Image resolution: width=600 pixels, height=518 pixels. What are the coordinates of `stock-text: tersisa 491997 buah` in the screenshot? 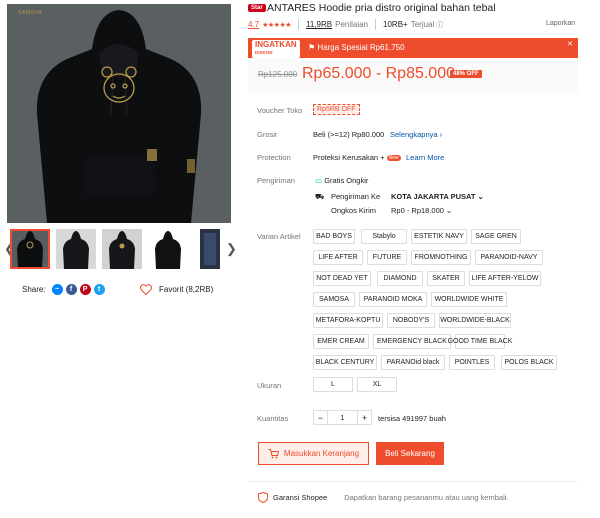 It's located at (412, 418).